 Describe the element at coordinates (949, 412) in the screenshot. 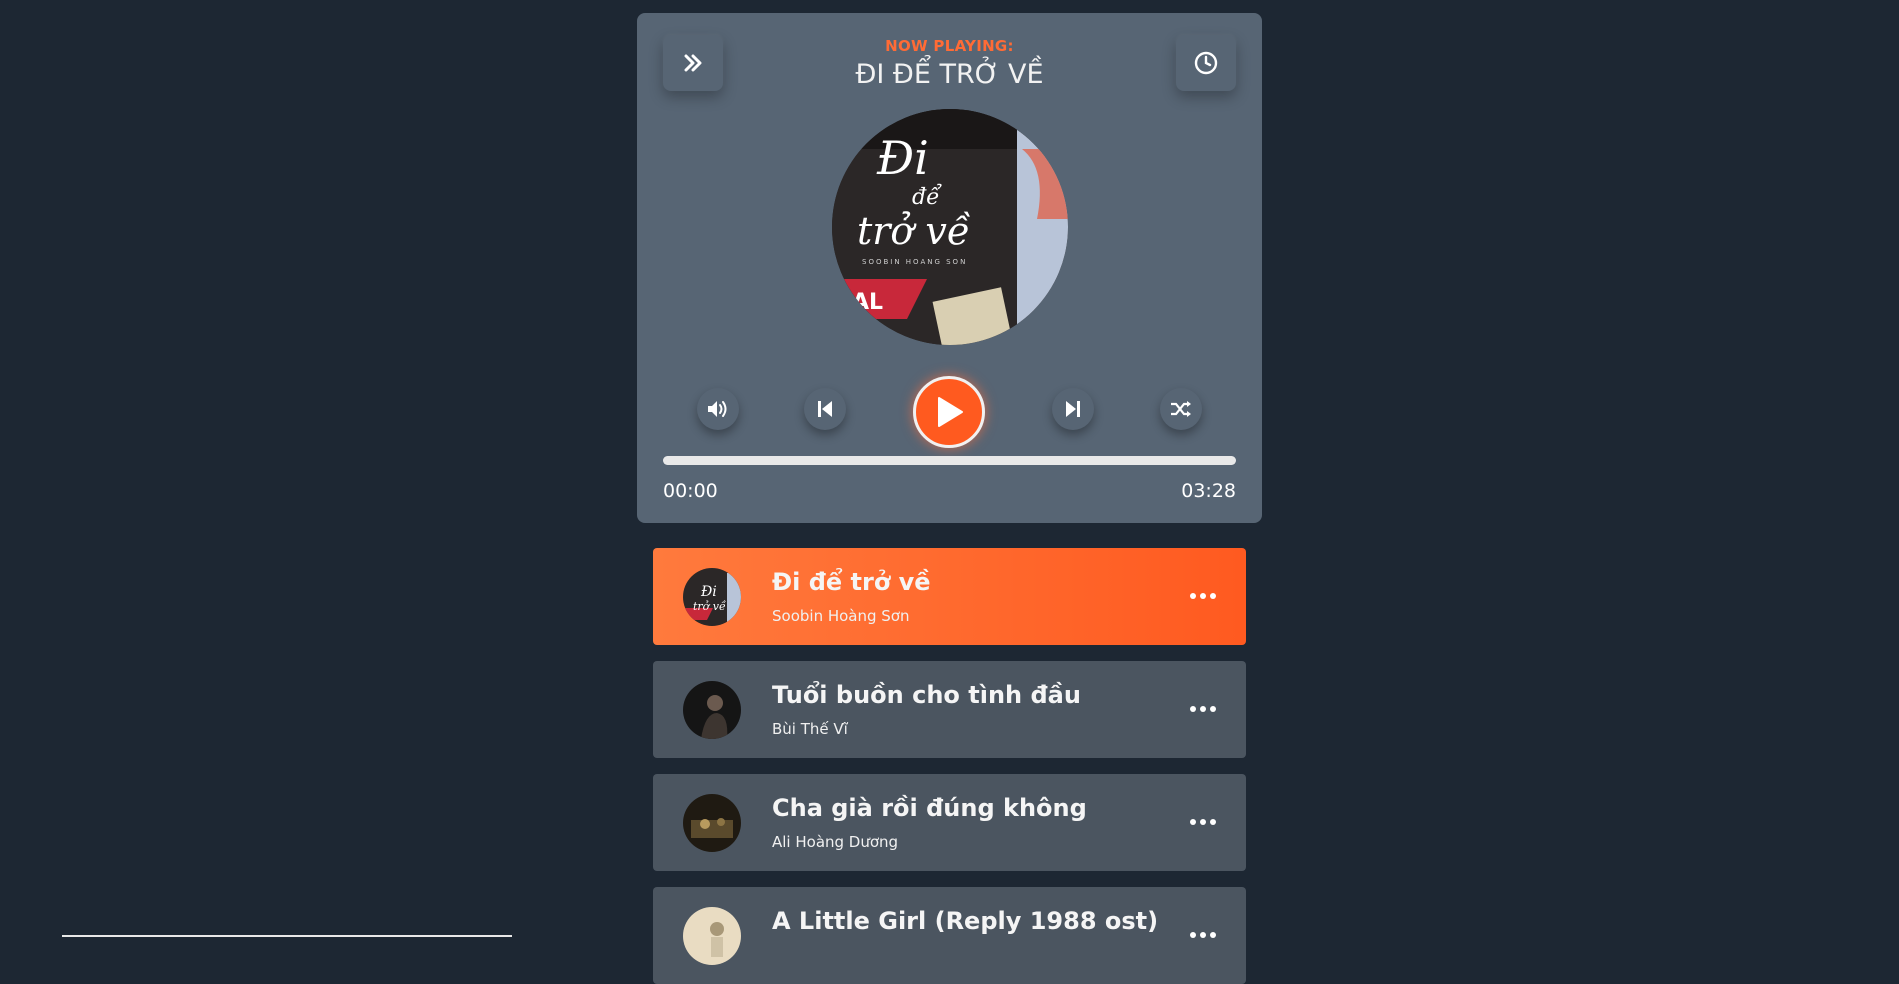

I see `play-icon` at that location.